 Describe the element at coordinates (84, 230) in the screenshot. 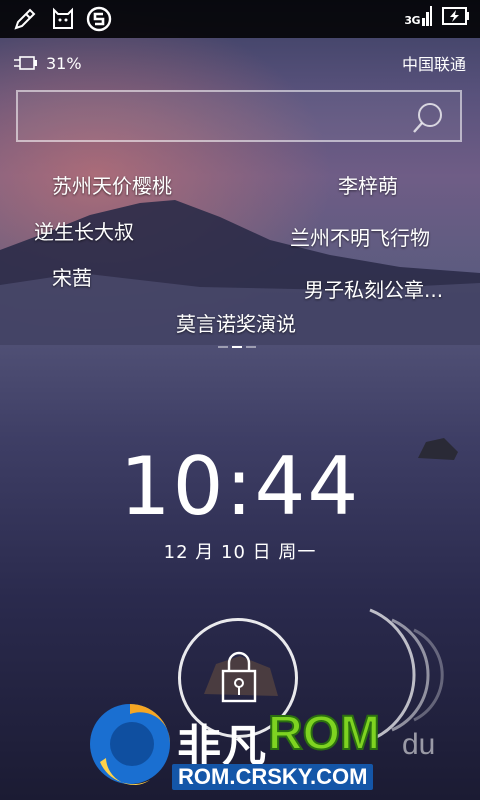

I see `hot-word-item: 逆生长大叔` at that location.